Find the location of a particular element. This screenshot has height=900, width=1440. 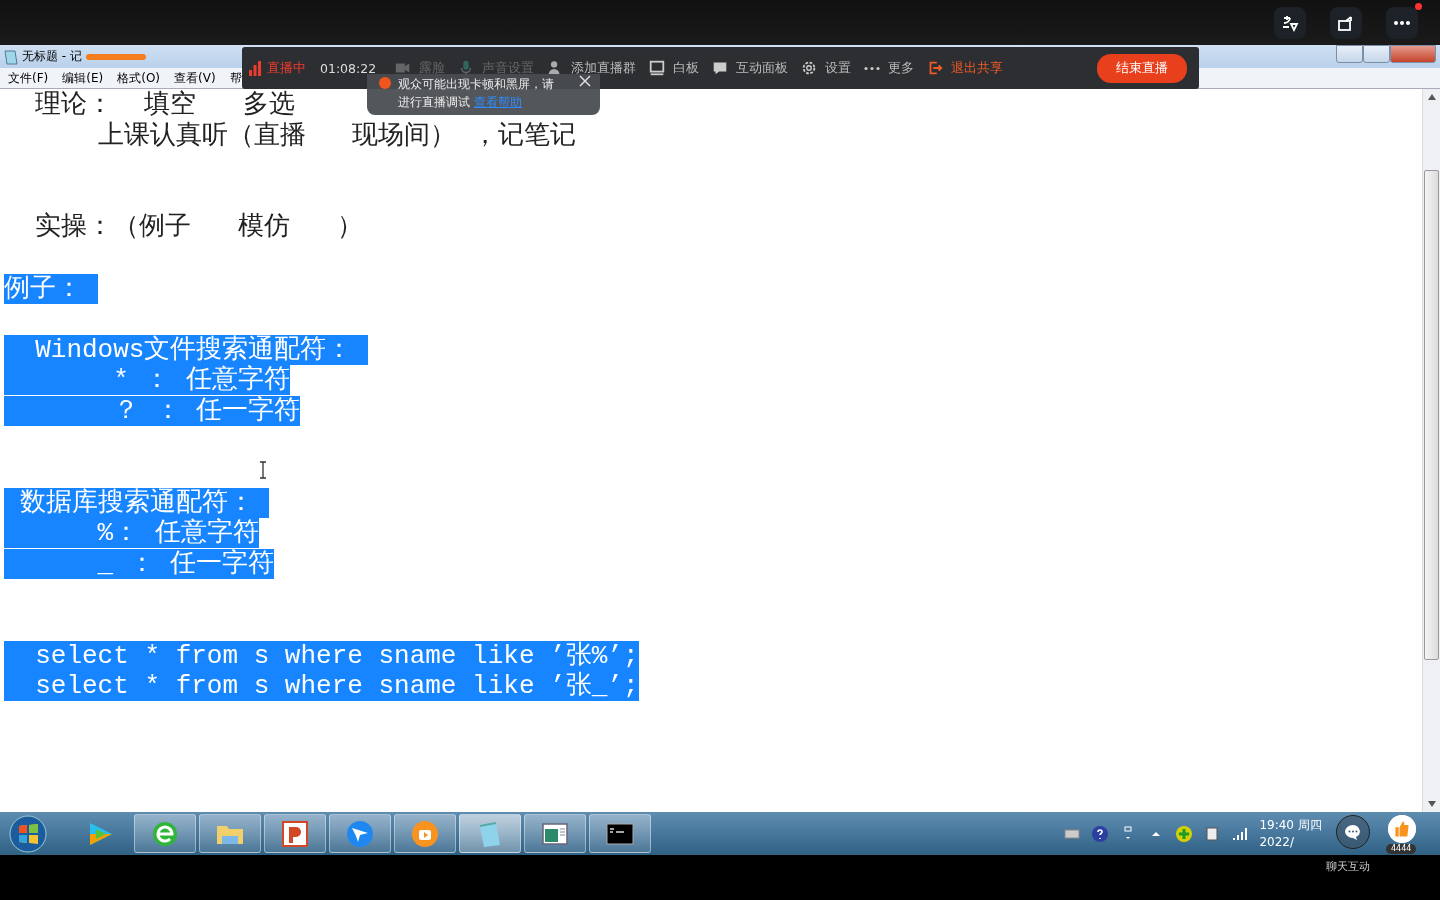

scrollbar is located at coordinates (1431, 450).